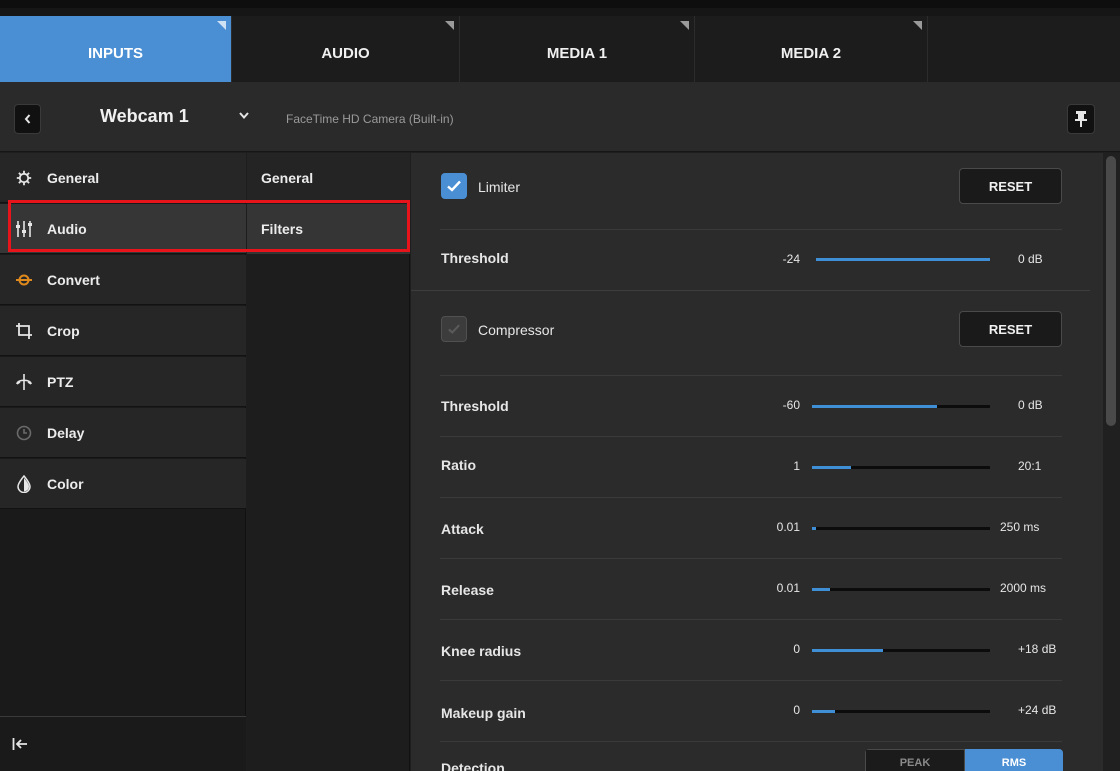  I want to click on highlight-box, so click(209, 226).